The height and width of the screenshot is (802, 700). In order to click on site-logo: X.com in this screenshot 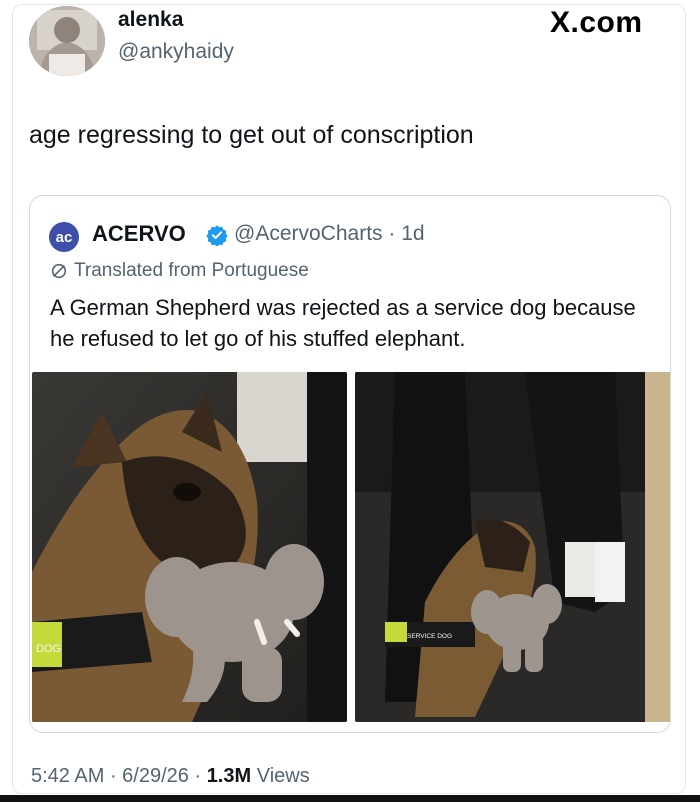, I will do `click(596, 22)`.